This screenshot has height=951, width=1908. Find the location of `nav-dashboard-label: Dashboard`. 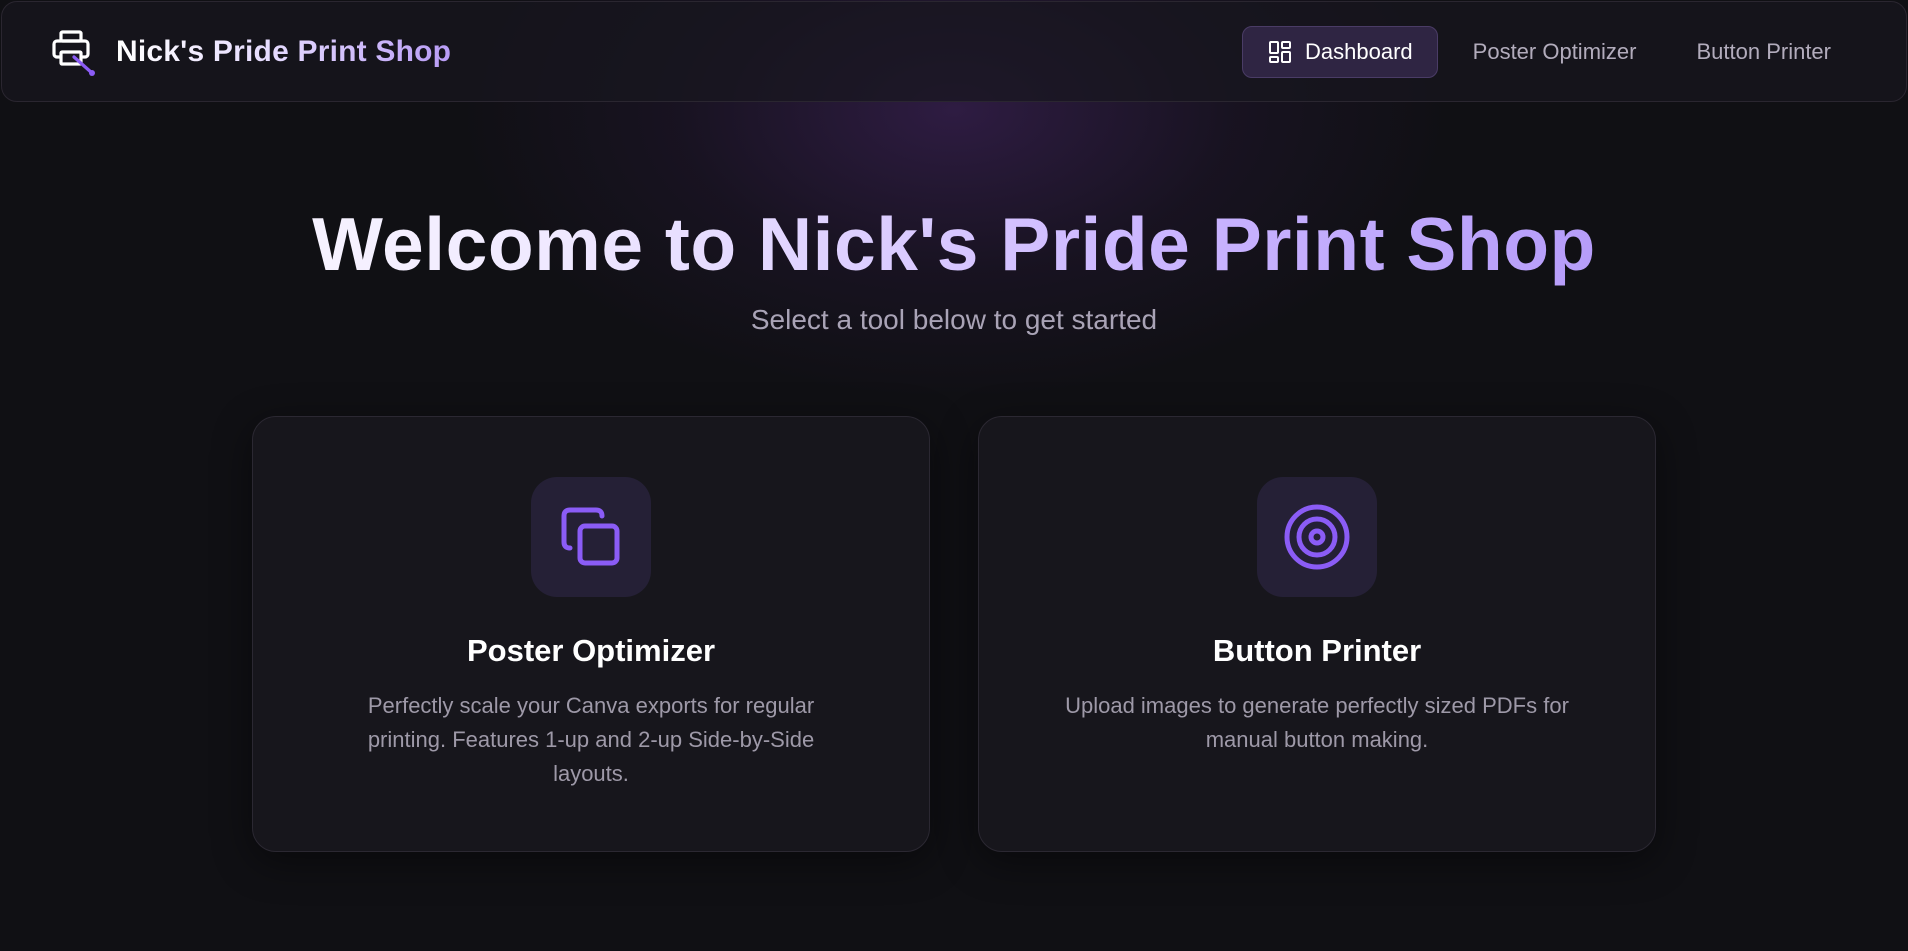

nav-dashboard-label: Dashboard is located at coordinates (1359, 51).